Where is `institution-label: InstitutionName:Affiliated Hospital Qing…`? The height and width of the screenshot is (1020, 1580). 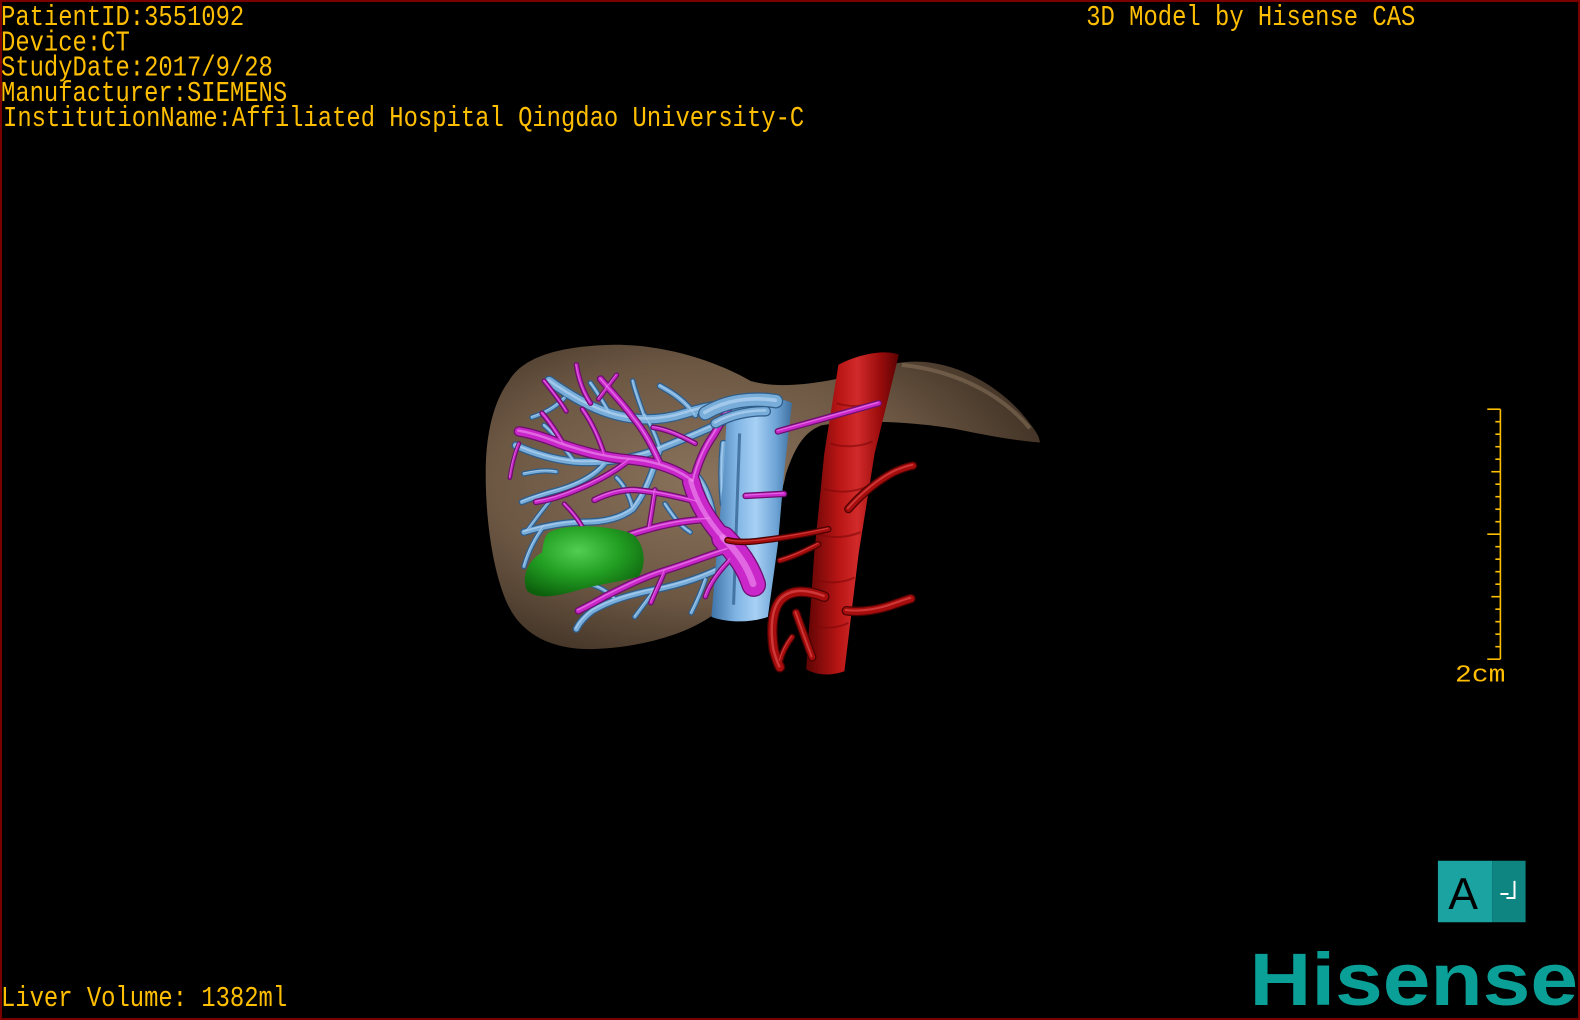 institution-label: InstitutionName:Affiliated Hospital Qing… is located at coordinates (404, 119).